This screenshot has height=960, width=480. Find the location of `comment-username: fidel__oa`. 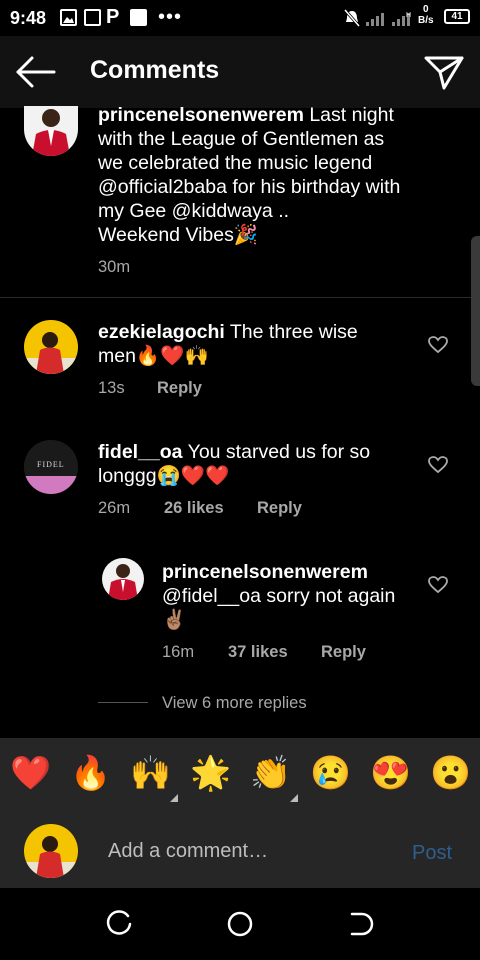

comment-username: fidel__oa is located at coordinates (140, 452).